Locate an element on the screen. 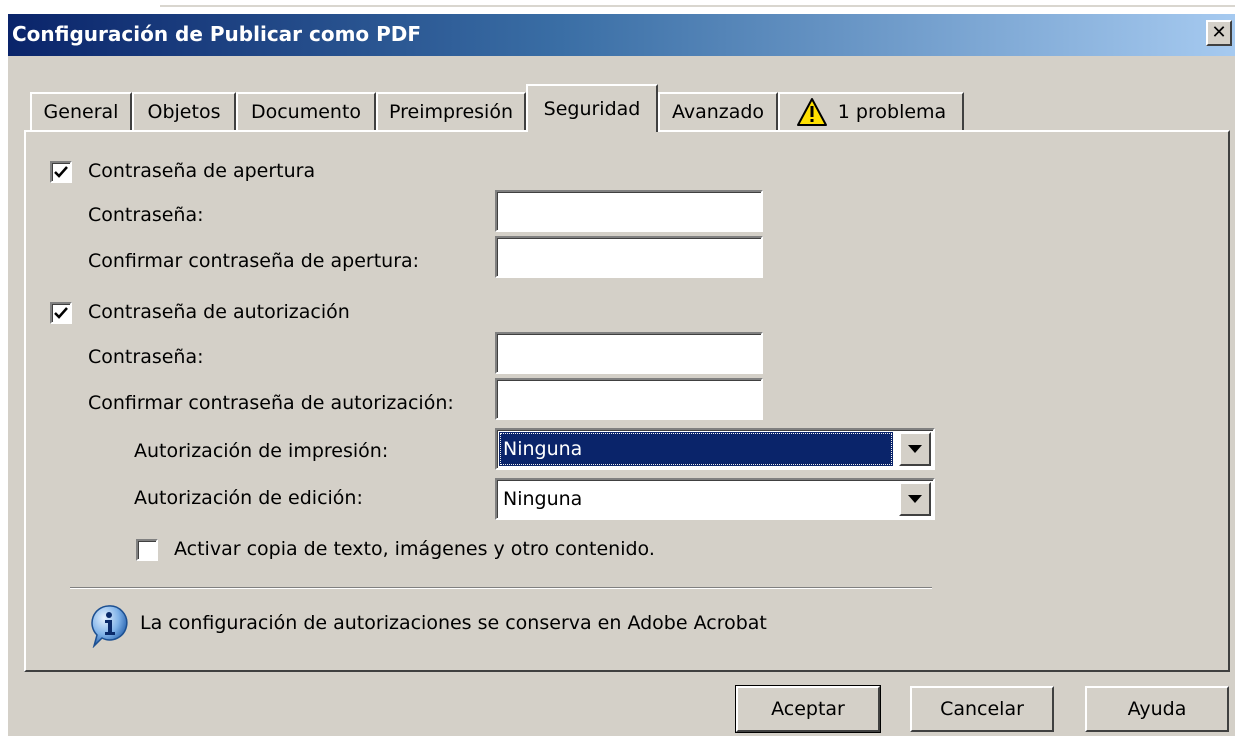 The width and height of the screenshot is (1235, 736). edit-permission-select: Ninguna is located at coordinates (715, 499).